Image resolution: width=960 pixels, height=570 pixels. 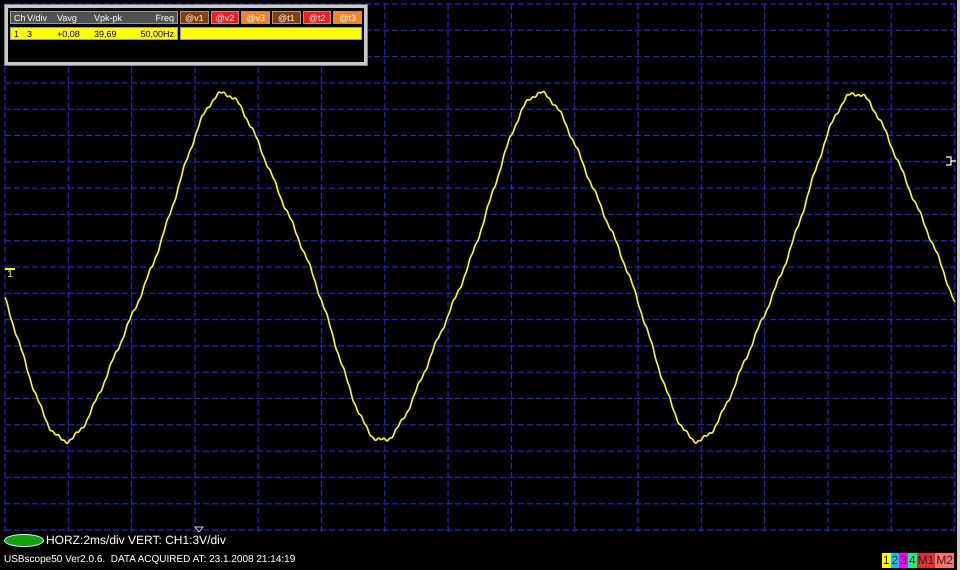 I want to click on column-header: V/div, so click(x=37, y=18).